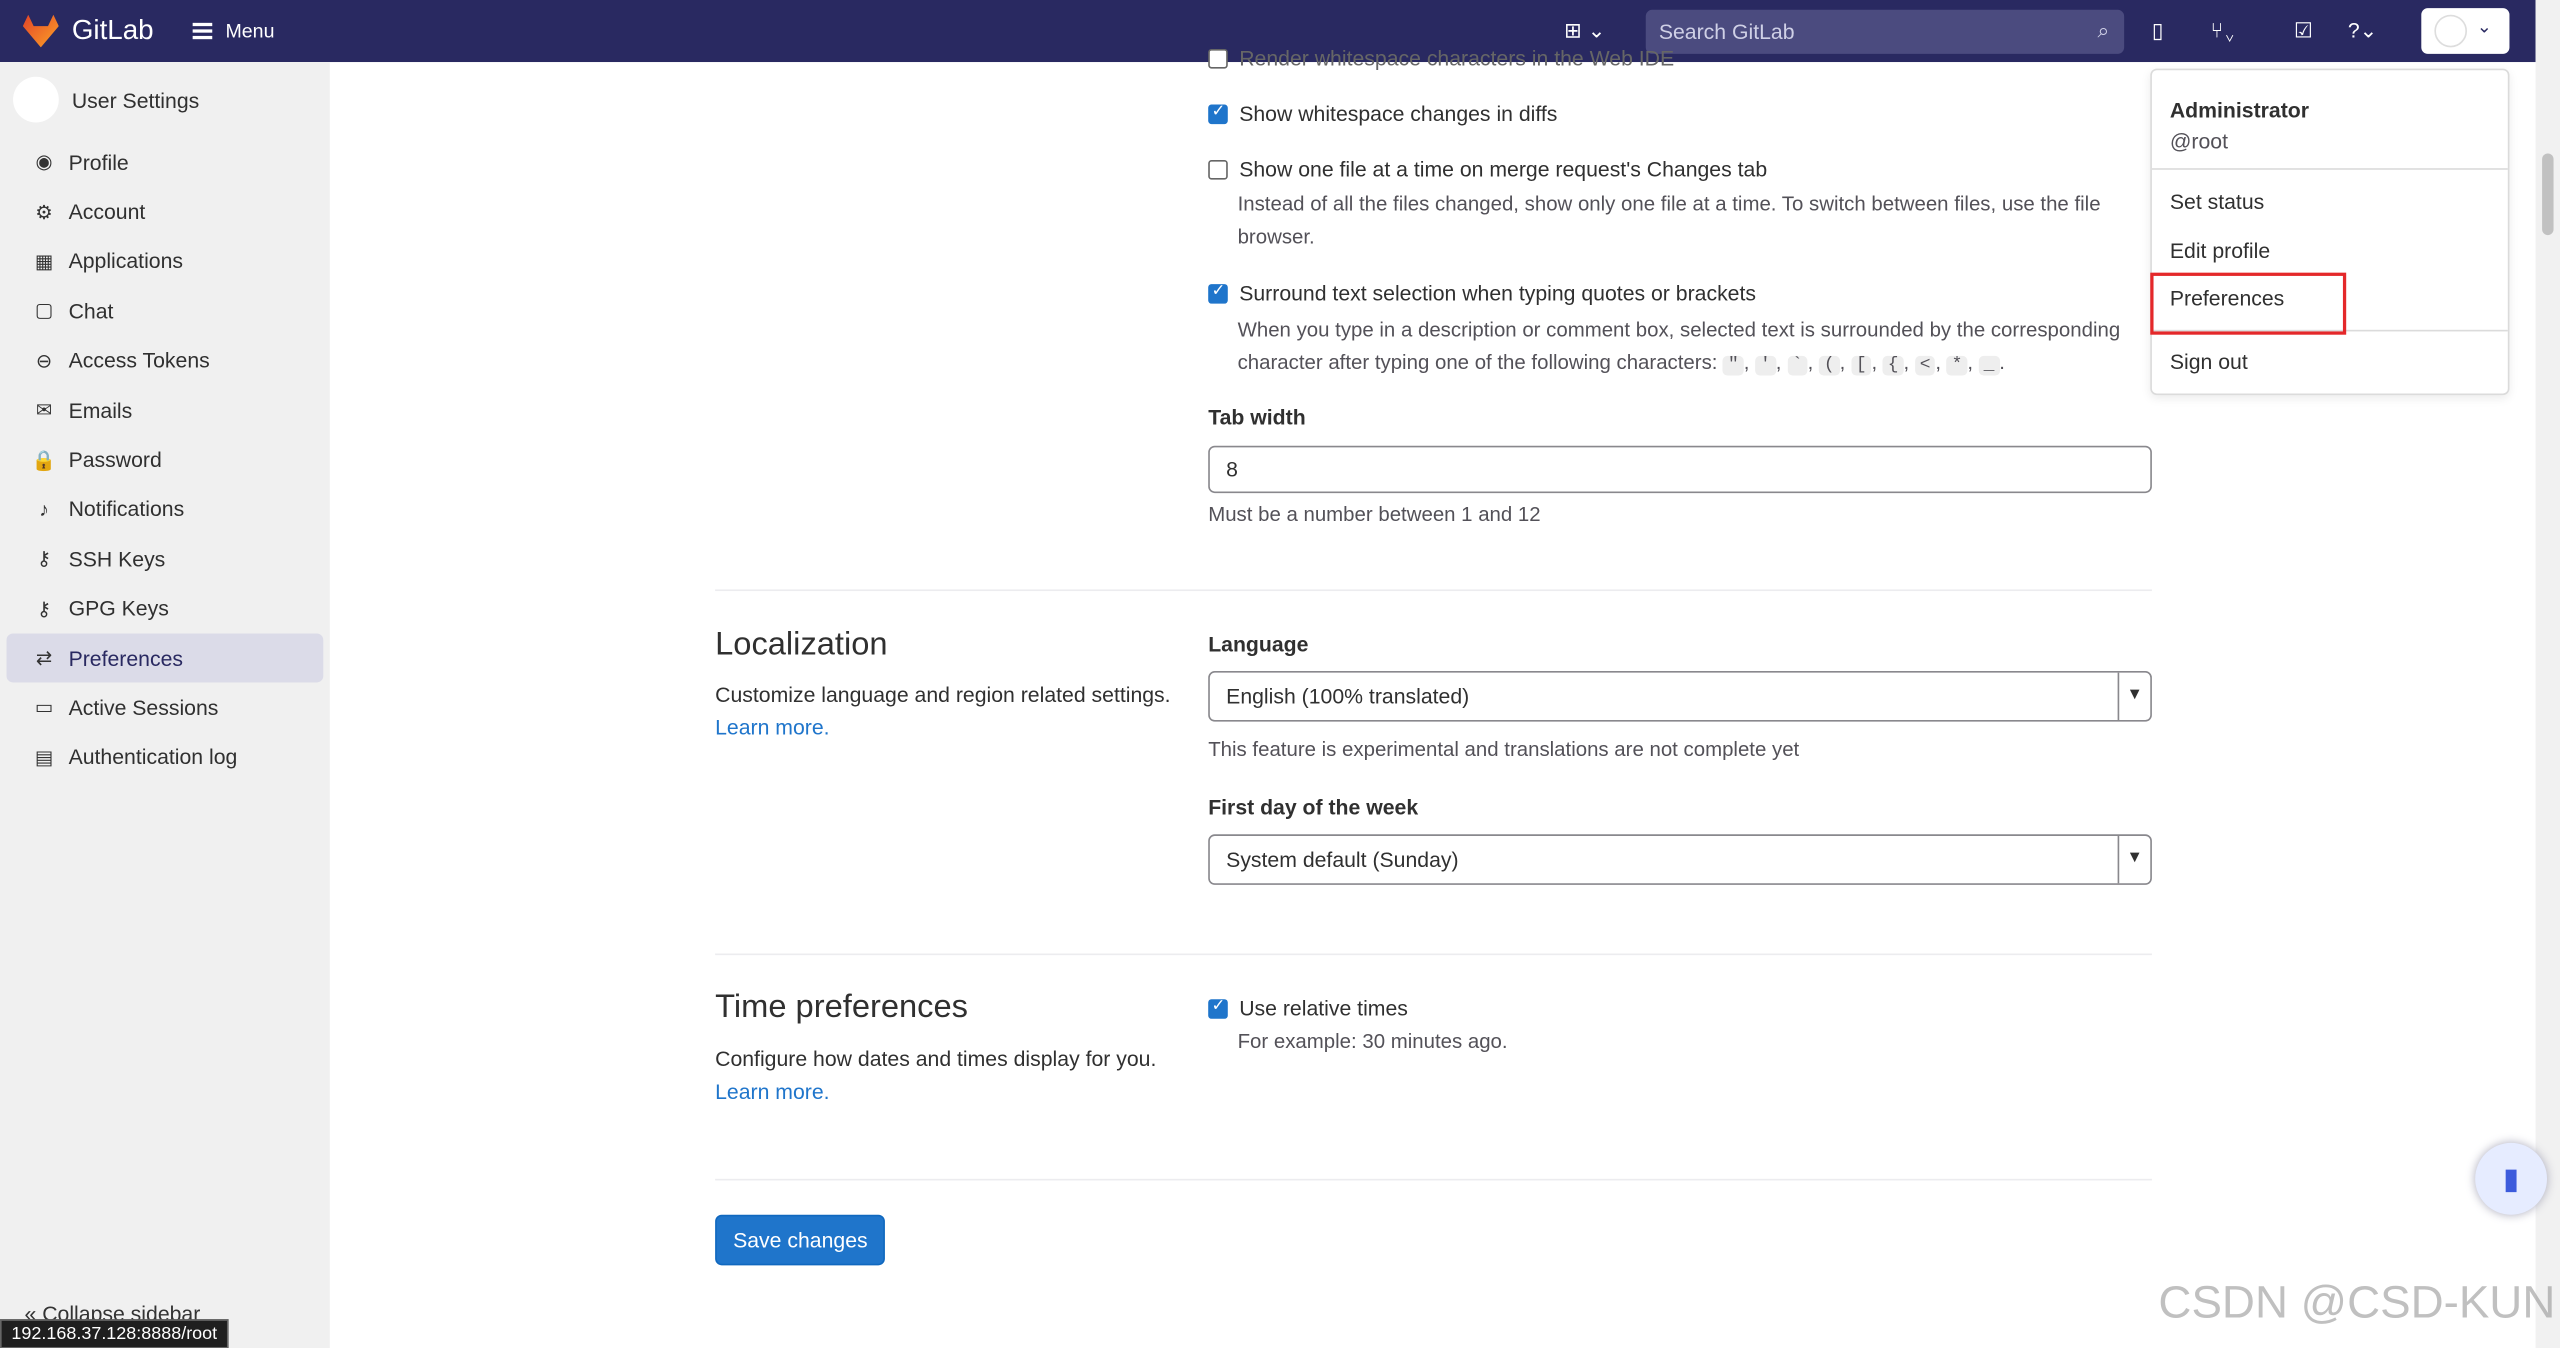  What do you see at coordinates (202, 31) in the screenshot?
I see `hamburger-icon` at bounding box center [202, 31].